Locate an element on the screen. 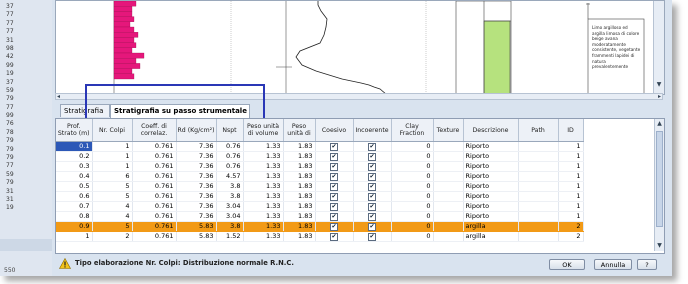 Image resolution: width=688 pixels, height=284 pixels. table-row: 0.4 6 0.761 7.36 4.57 1.33 1.83 ✔ ✔ 0 Riporto 1 is located at coordinates (320, 176).